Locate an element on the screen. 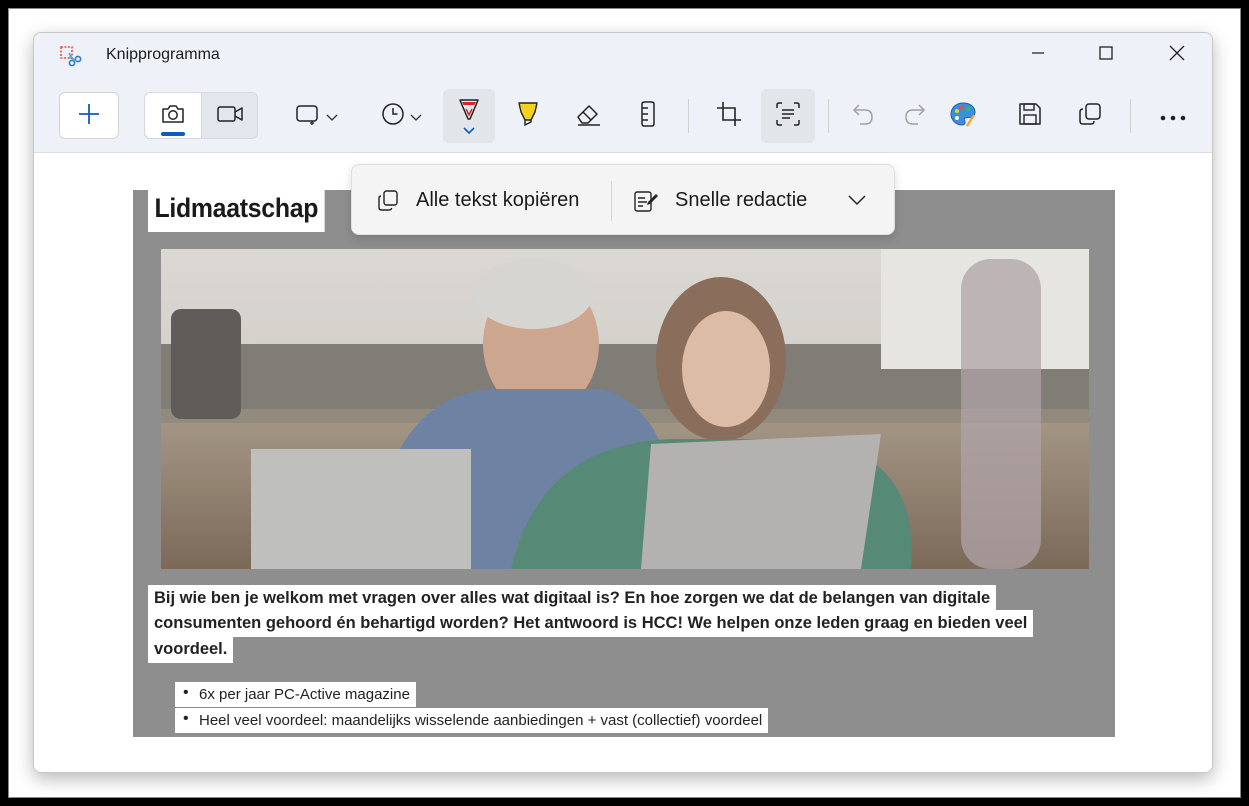 The width and height of the screenshot is (1249, 806). snip-paragraph-line: voordeel. is located at coordinates (191, 649).